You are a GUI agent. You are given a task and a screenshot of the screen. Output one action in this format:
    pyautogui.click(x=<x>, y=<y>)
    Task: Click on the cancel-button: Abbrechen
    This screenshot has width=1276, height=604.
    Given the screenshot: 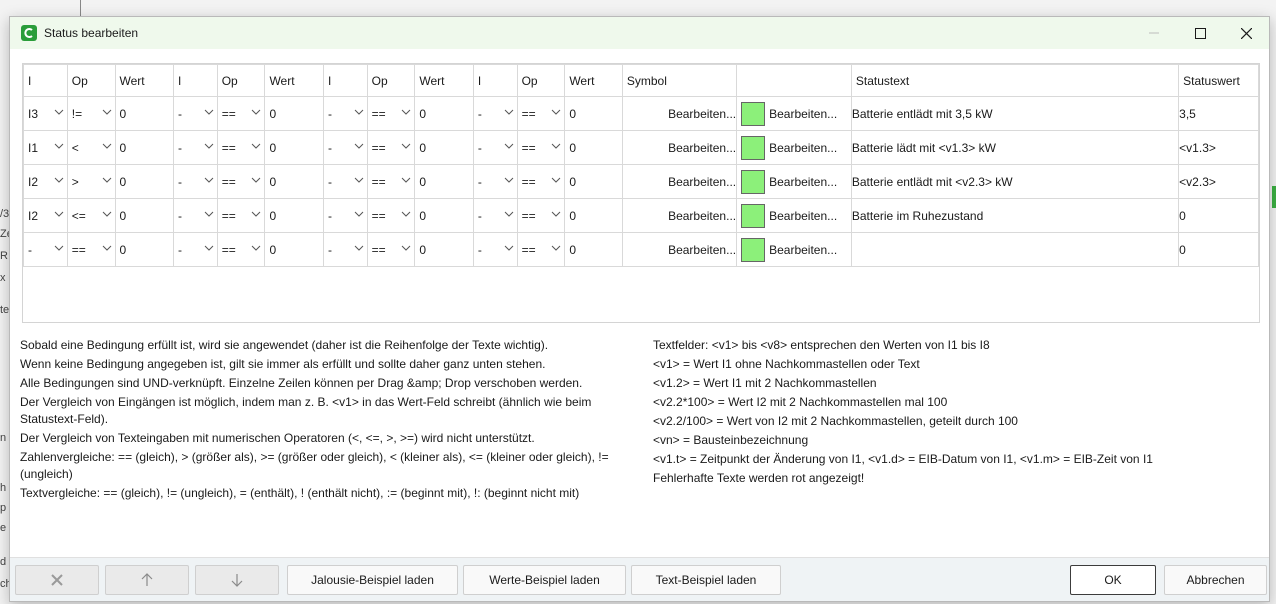 What is the action you would take?
    pyautogui.click(x=1215, y=580)
    